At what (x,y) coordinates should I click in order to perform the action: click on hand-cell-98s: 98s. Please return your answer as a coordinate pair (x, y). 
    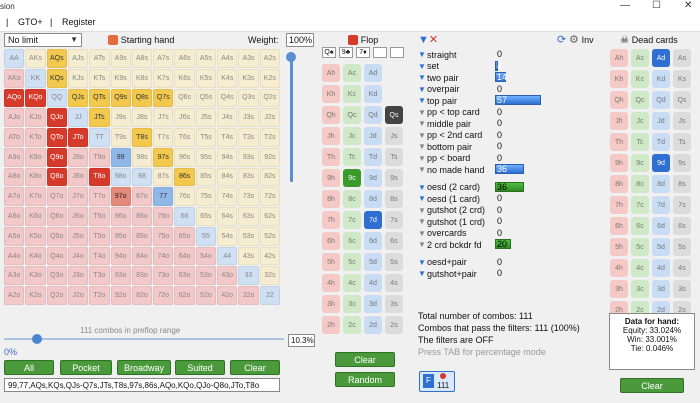
    Looking at the image, I should click on (142, 157).